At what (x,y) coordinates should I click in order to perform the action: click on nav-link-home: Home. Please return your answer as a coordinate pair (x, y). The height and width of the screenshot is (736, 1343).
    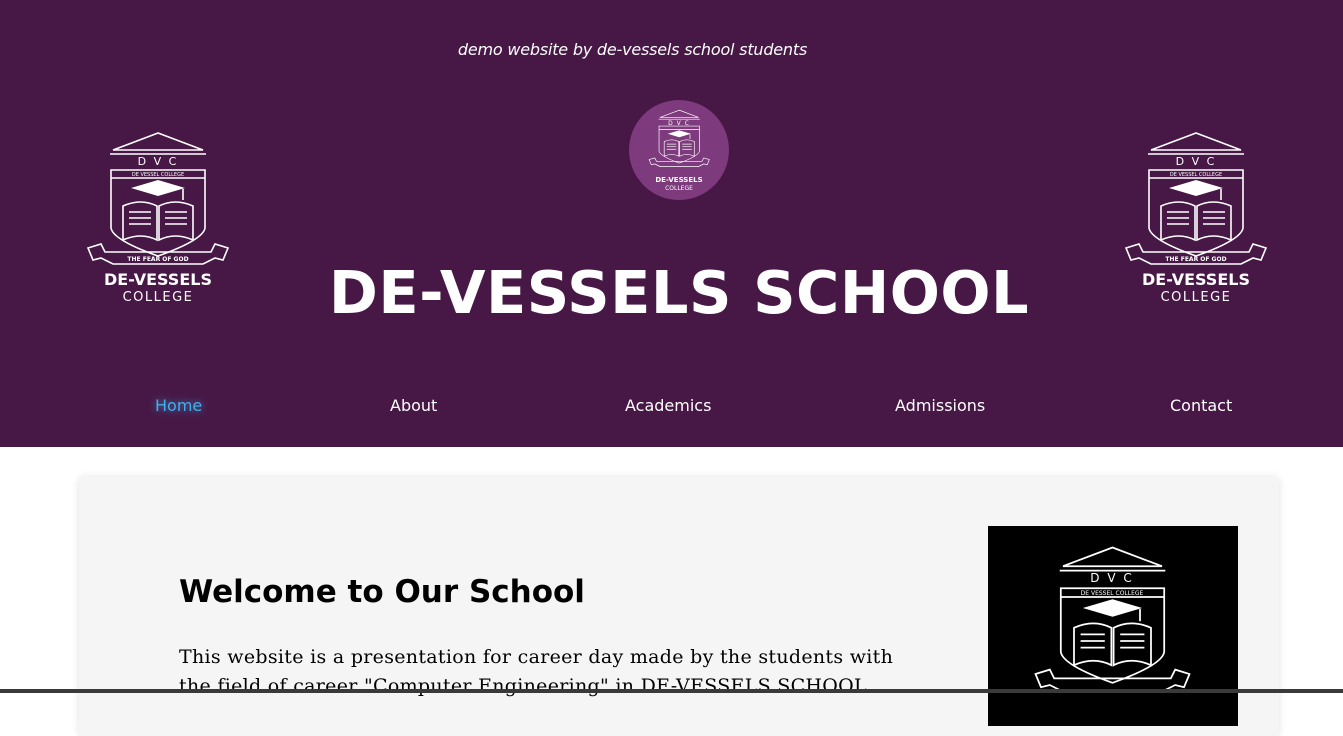
    Looking at the image, I should click on (178, 406).